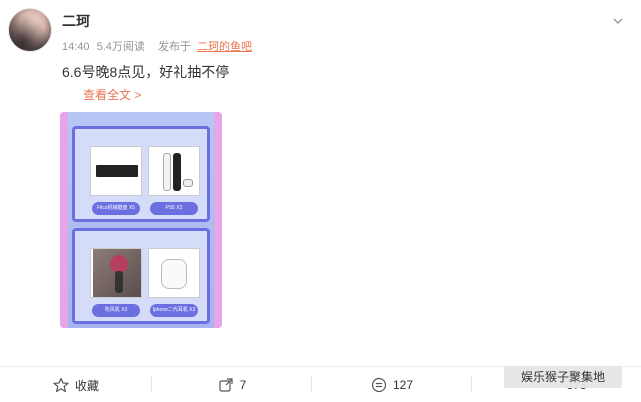 The width and height of the screenshot is (641, 402). What do you see at coordinates (174, 47) in the screenshot?
I see `source-prefix: 发布于` at bounding box center [174, 47].